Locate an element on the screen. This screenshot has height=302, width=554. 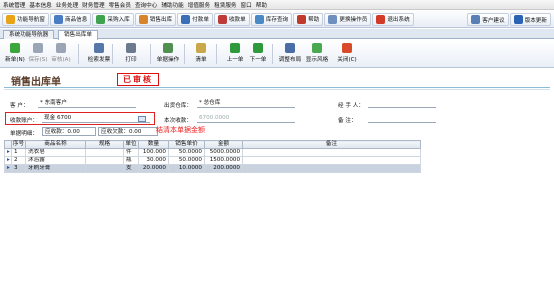
toolbar-button: 审核(A) is located at coordinates (61, 54).